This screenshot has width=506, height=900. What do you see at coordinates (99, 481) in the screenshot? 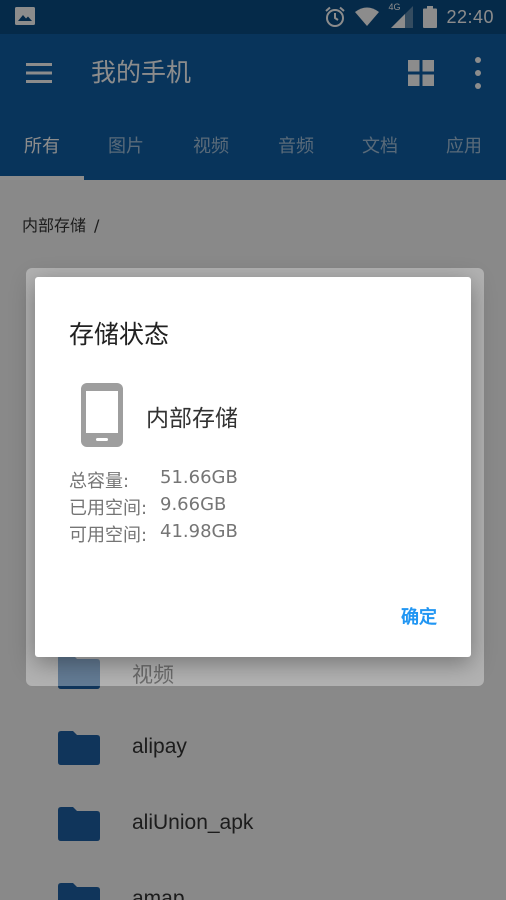
I see `stat-label: 总容量:` at bounding box center [99, 481].